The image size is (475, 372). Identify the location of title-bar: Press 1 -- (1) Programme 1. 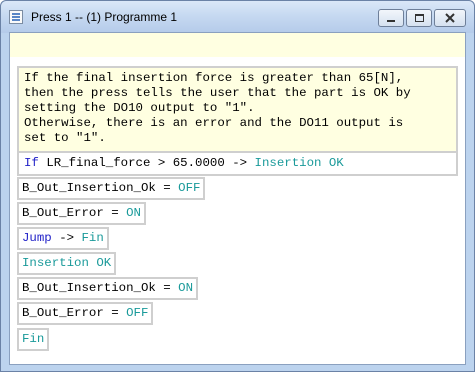
(237, 17).